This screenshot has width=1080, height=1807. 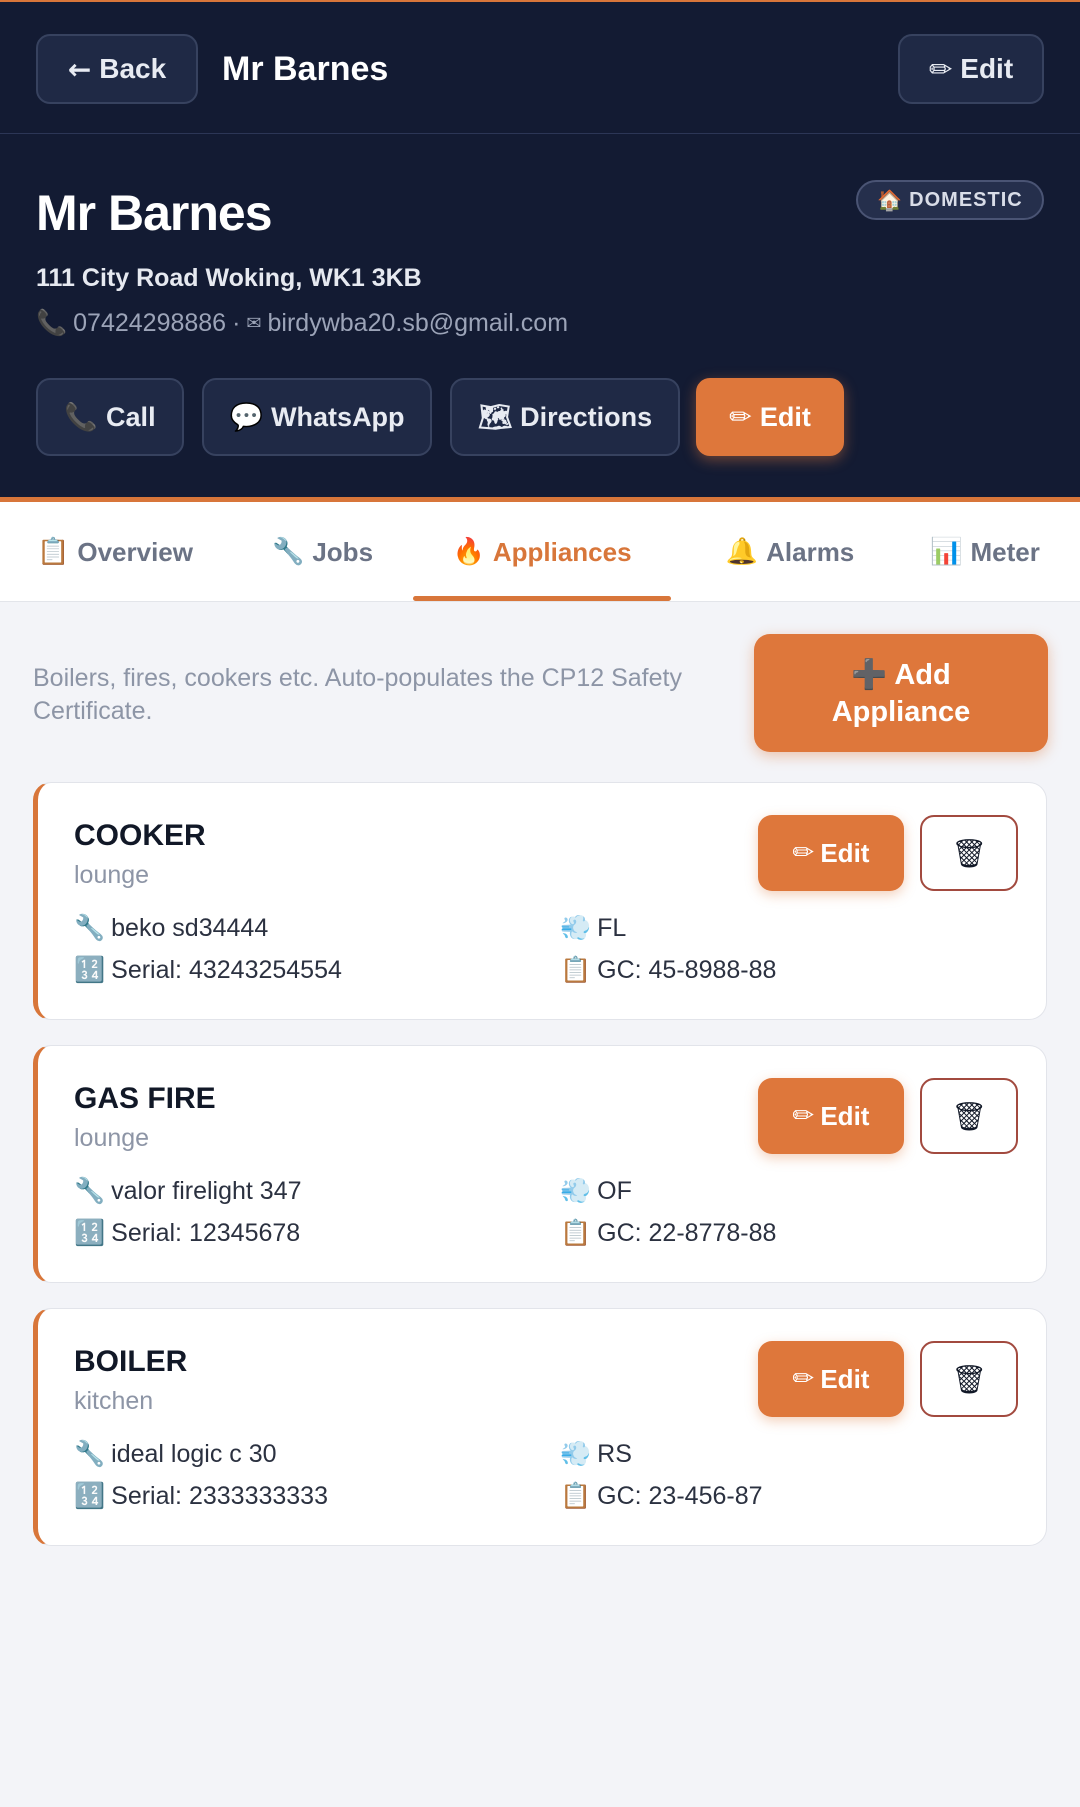 I want to click on directions-button: 🗺 Directions, so click(x=565, y=417).